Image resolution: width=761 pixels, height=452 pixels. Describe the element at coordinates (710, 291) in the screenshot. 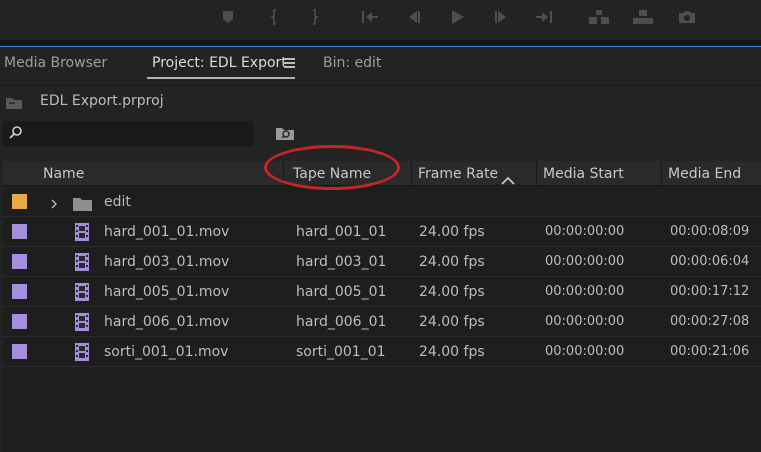

I see `item-media-end: 00:00:17:12` at that location.